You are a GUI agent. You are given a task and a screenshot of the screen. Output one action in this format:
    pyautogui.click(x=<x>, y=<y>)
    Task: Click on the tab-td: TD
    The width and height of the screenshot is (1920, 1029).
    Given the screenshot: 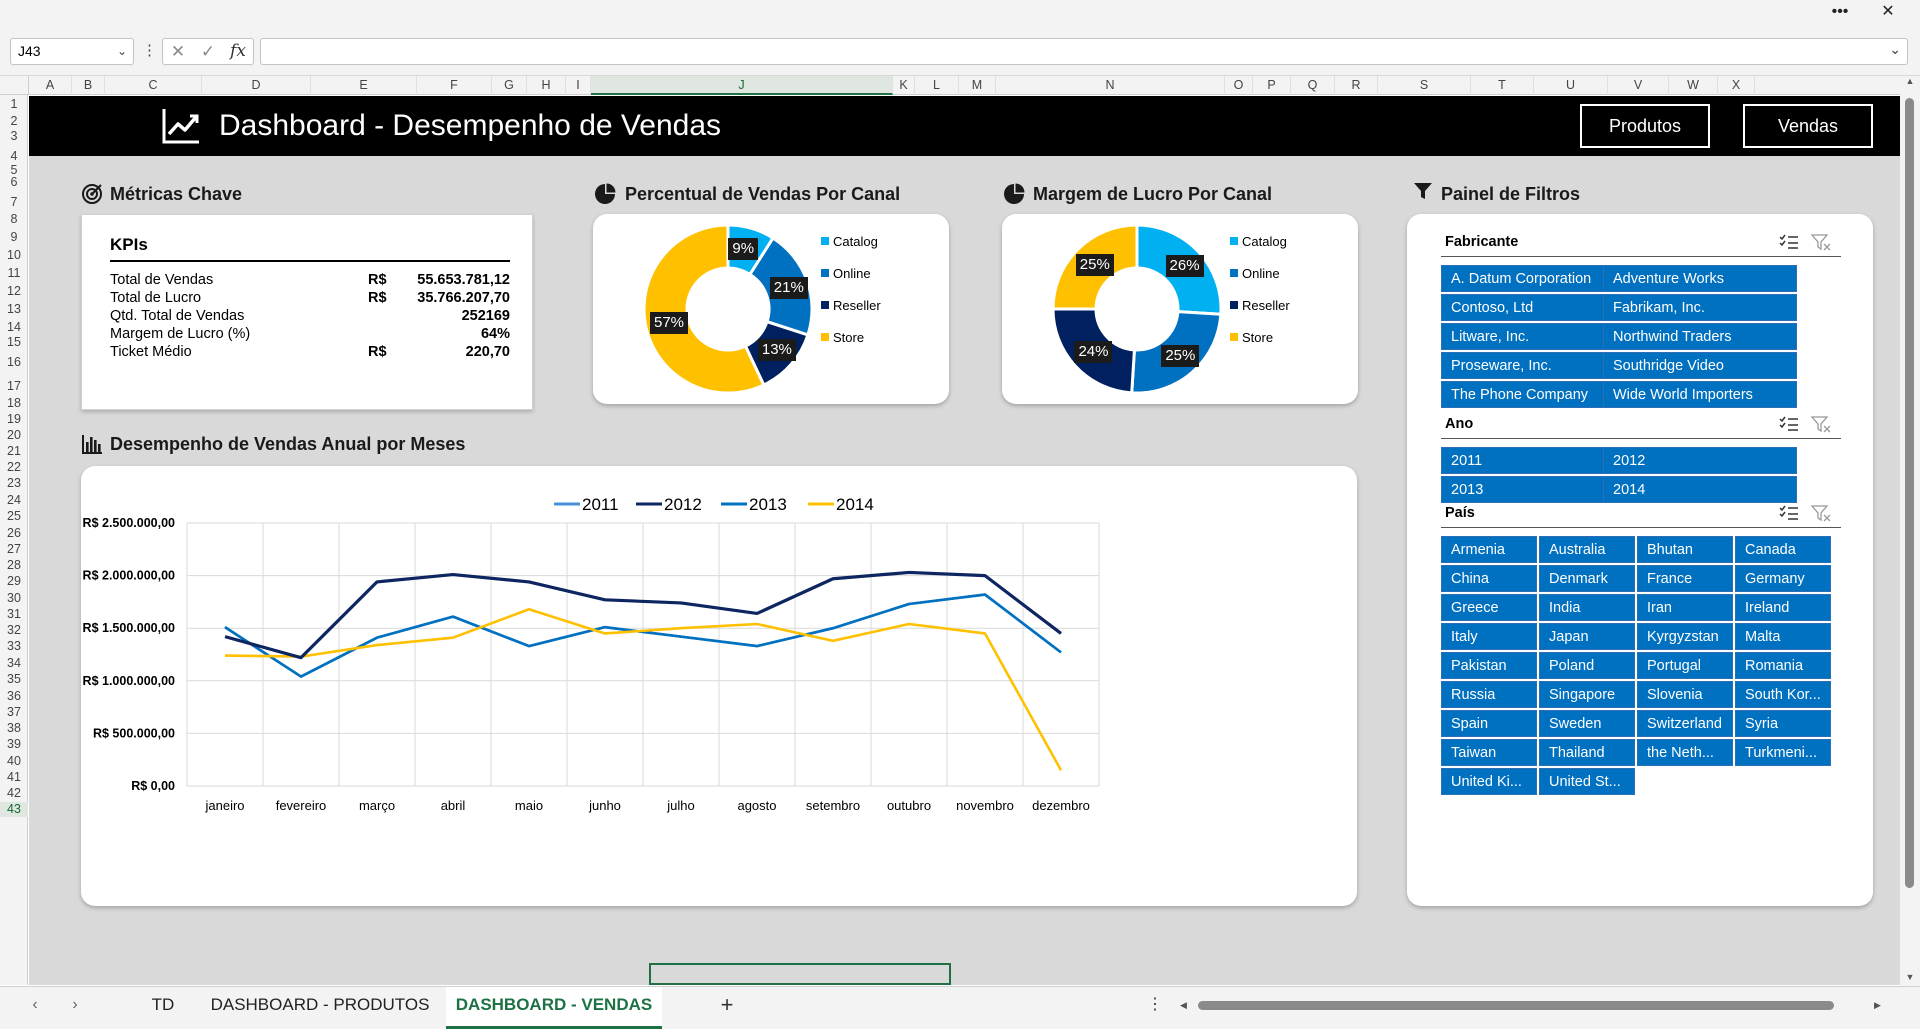 What is the action you would take?
    pyautogui.click(x=163, y=1008)
    